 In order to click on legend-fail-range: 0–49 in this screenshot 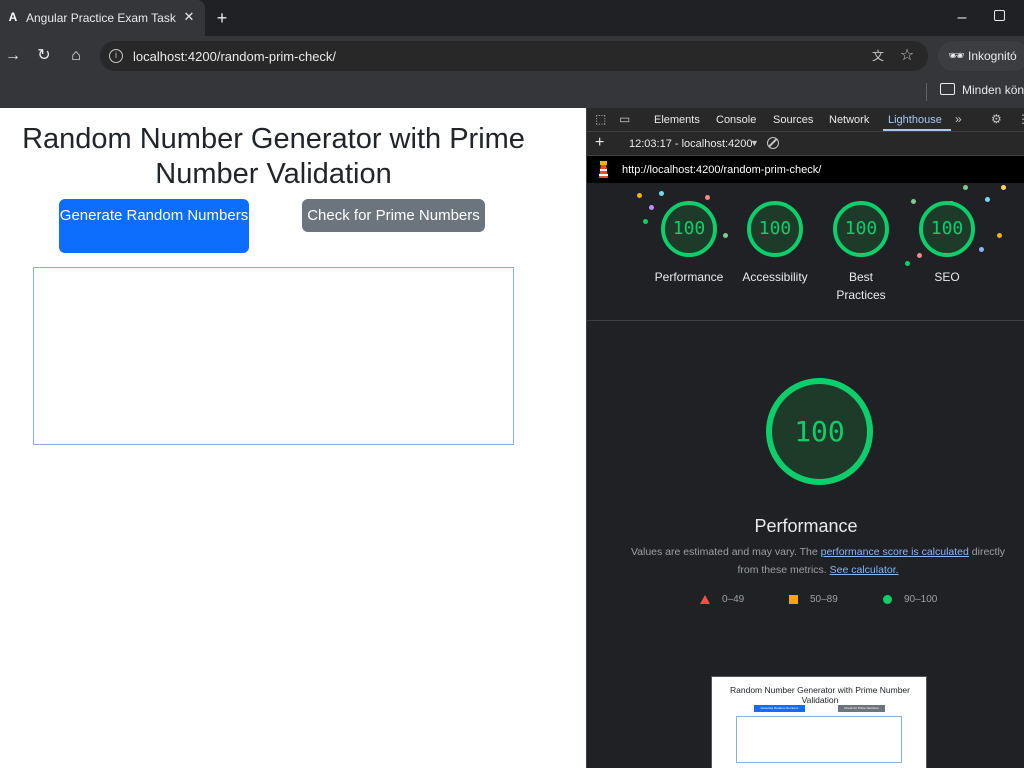, I will do `click(733, 599)`.